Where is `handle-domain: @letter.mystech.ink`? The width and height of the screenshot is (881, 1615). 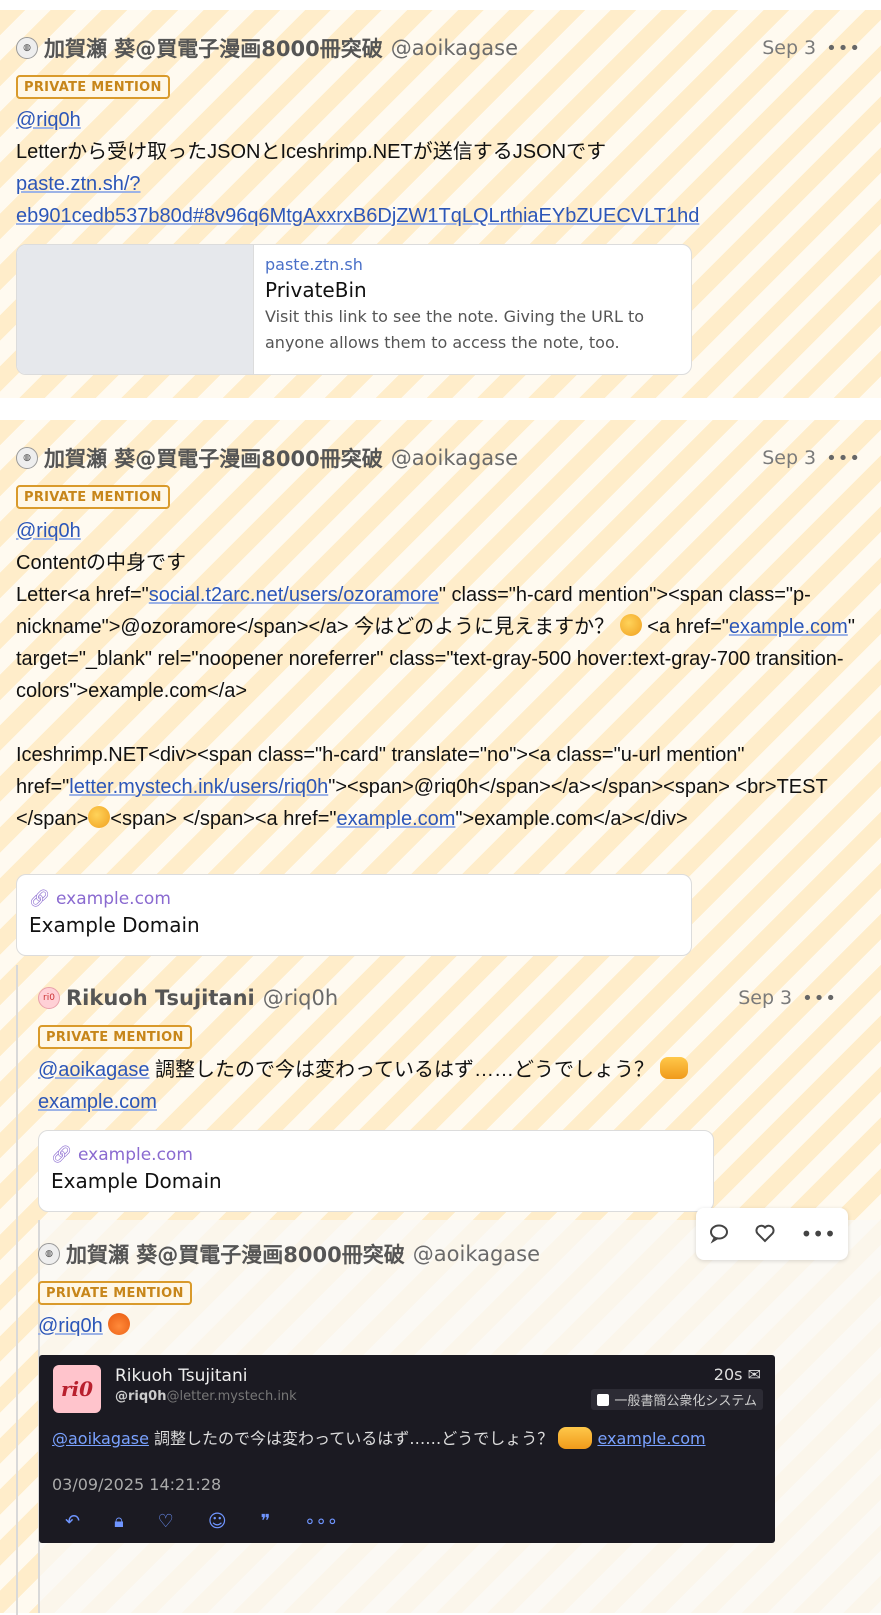 handle-domain: @letter.mystech.ink is located at coordinates (231, 1396).